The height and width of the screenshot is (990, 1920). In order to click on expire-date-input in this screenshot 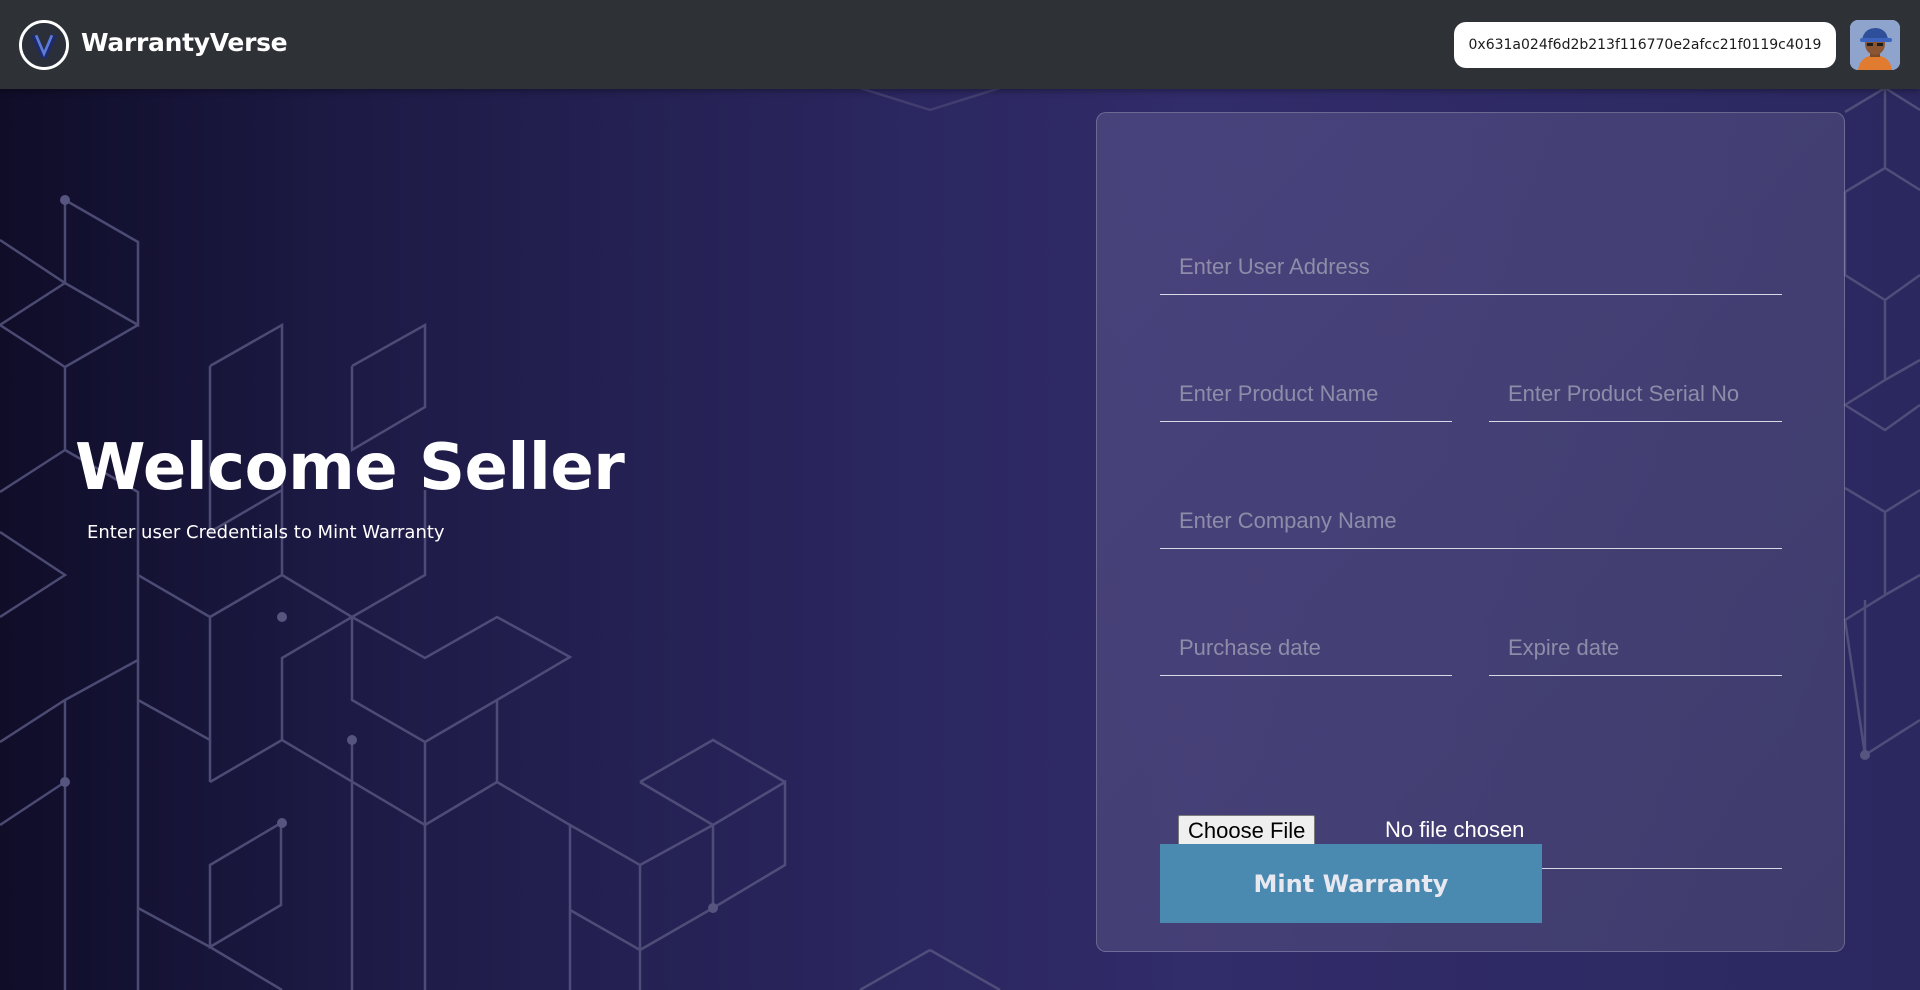, I will do `click(1635, 647)`.